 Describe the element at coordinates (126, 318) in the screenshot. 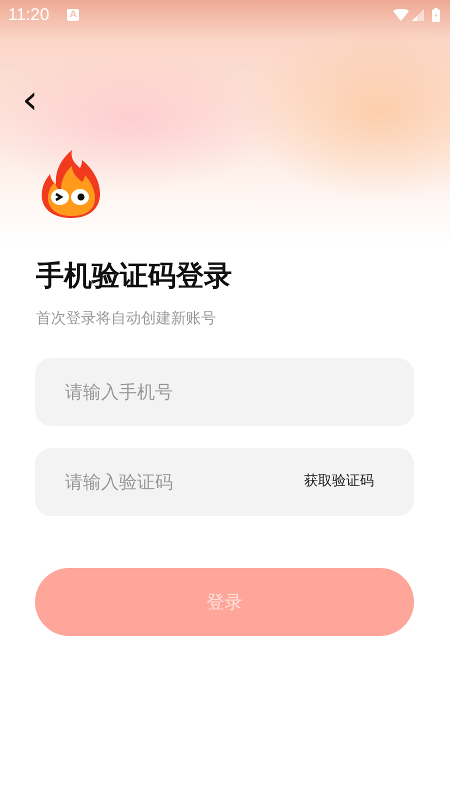

I see `subtitle: 首次登录将自动创建新账号` at that location.